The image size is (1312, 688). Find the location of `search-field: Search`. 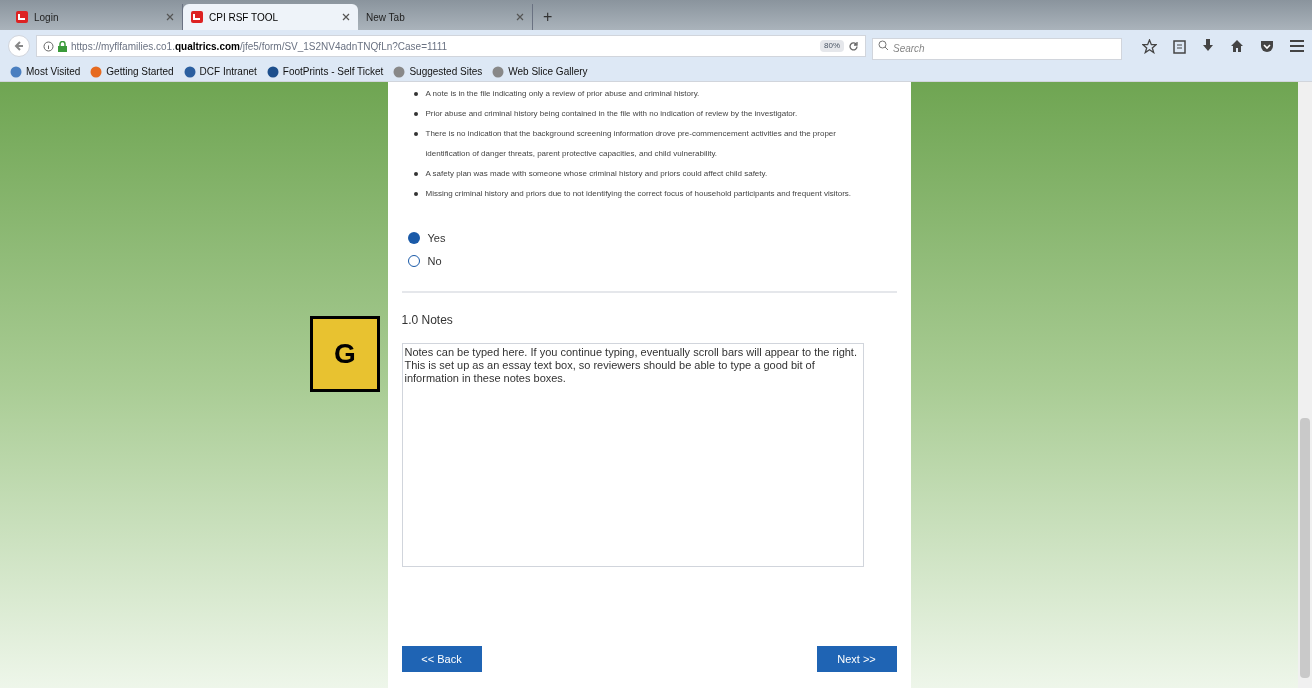

search-field: Search is located at coordinates (997, 48).